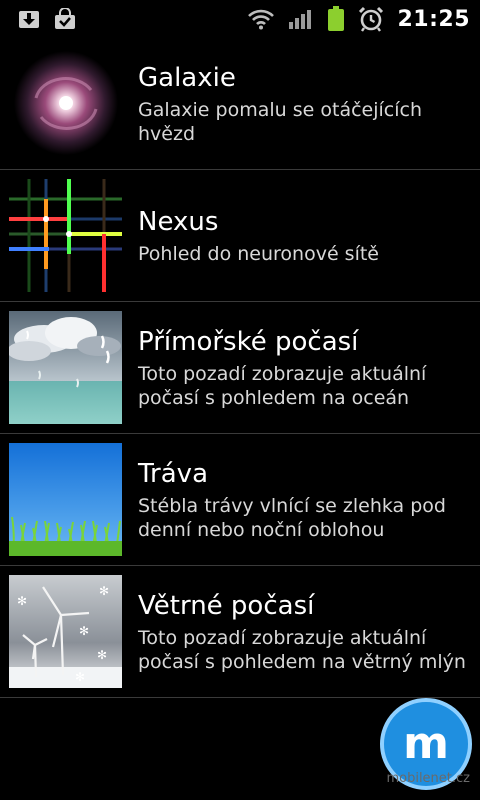  What do you see at coordinates (65, 18) in the screenshot?
I see `shopping-bag-check-icon` at bounding box center [65, 18].